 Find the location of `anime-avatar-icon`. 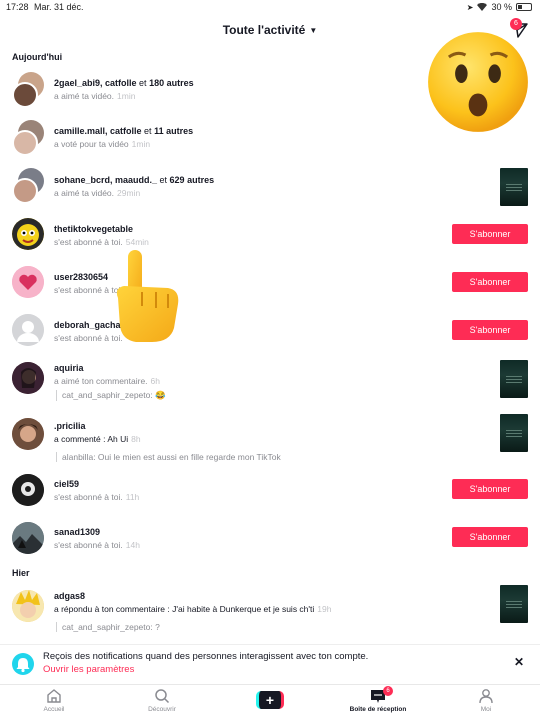

anime-avatar-icon is located at coordinates (28, 606).